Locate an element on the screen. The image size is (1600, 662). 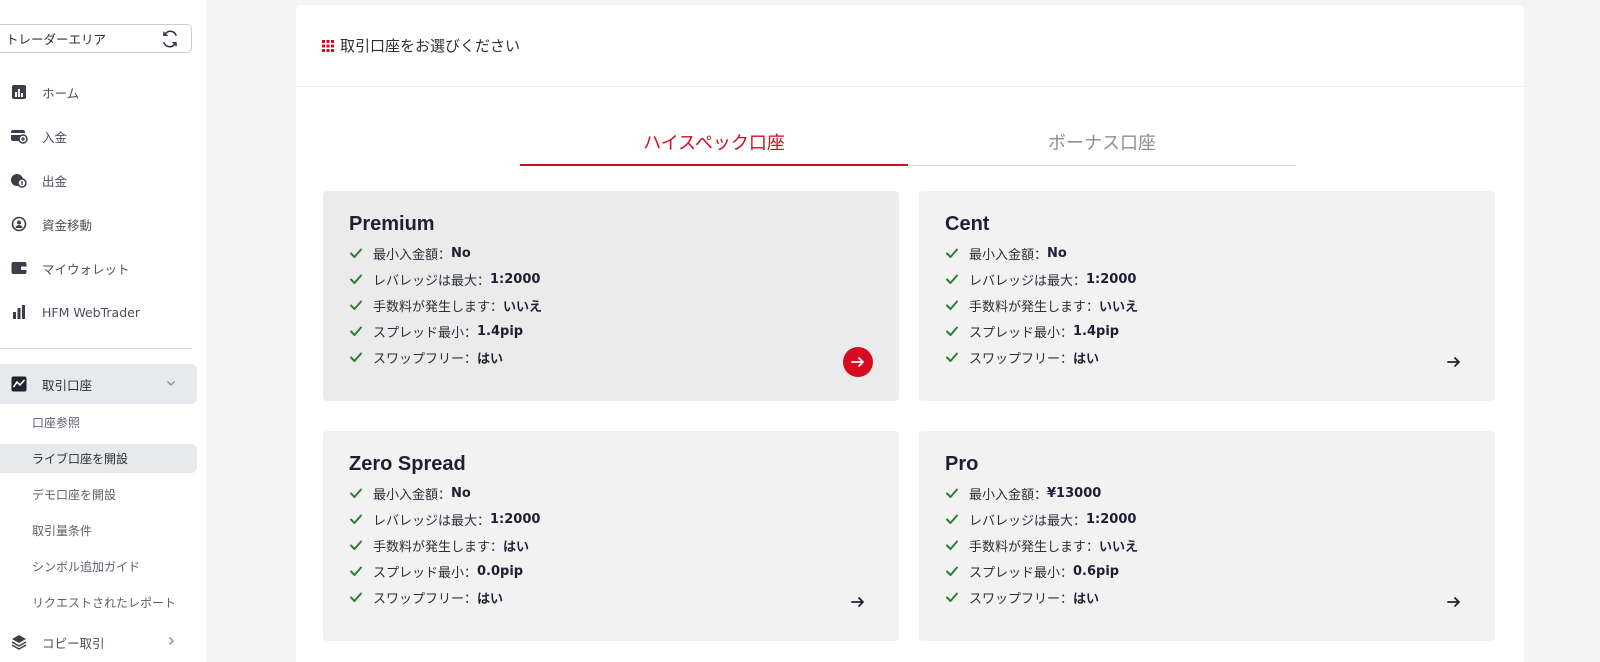
page-title: 取引口座をお選びください is located at coordinates (430, 46).